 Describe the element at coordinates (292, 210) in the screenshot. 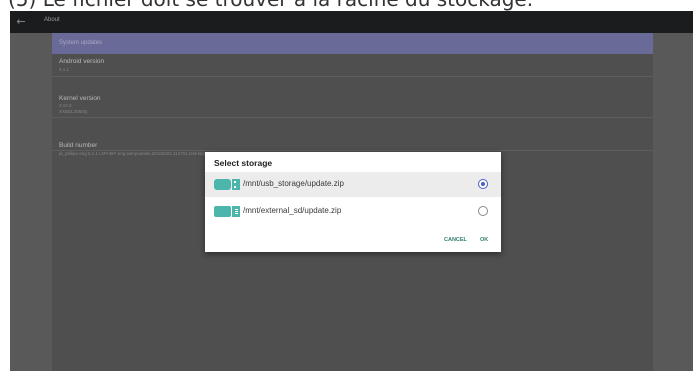

I see `storage-option-label: /mnt/external_sd/update.zip` at that location.